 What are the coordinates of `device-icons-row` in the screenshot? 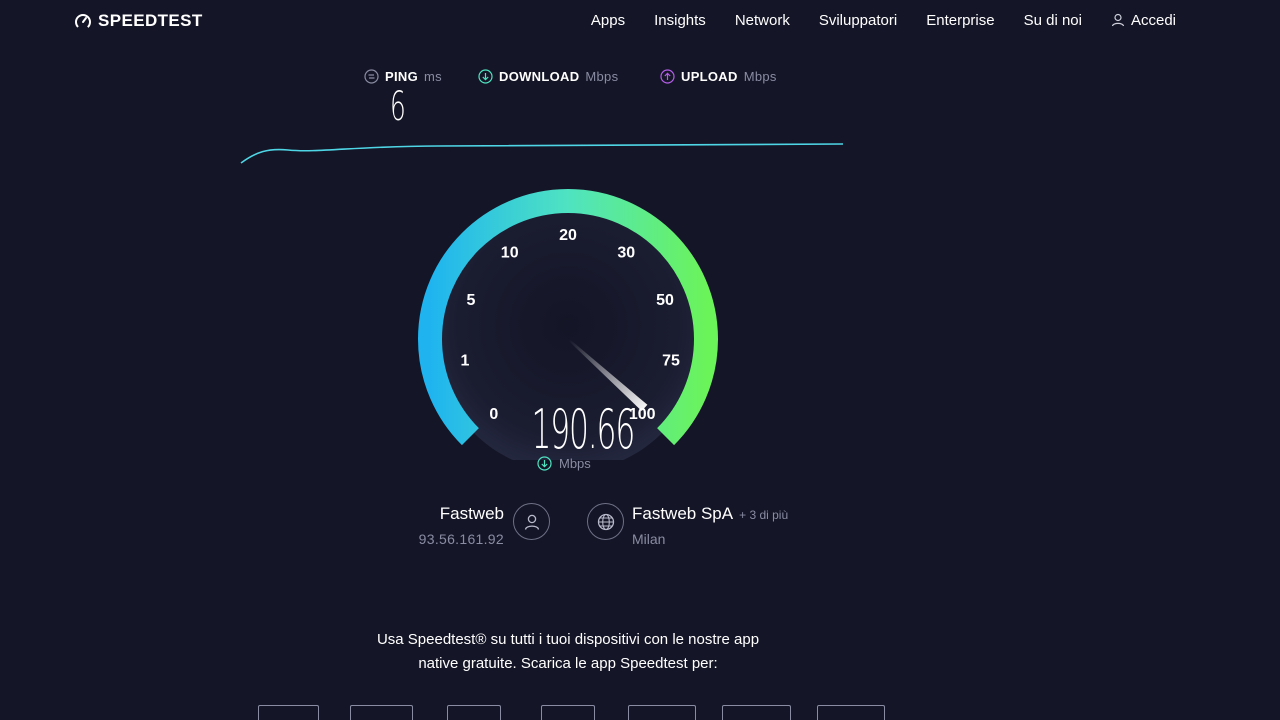 It's located at (640, 712).